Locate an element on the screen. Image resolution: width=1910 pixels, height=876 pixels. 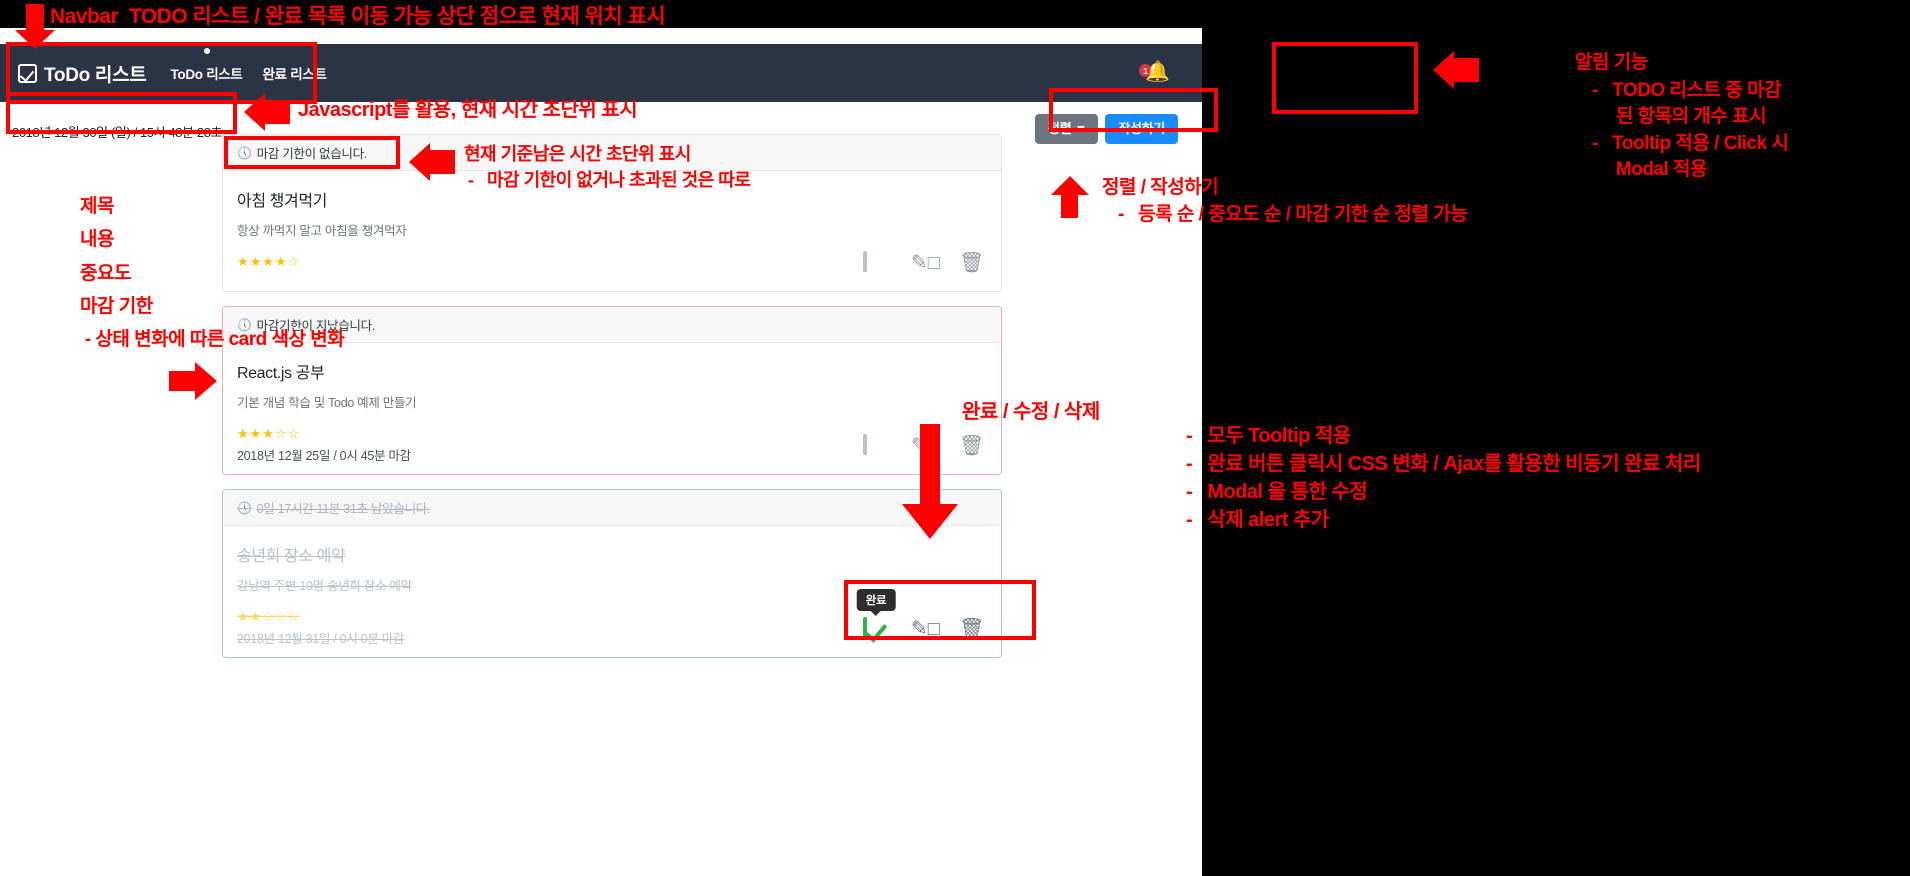
card-actions: ✎□ 🗑 is located at coordinates (924, 265).